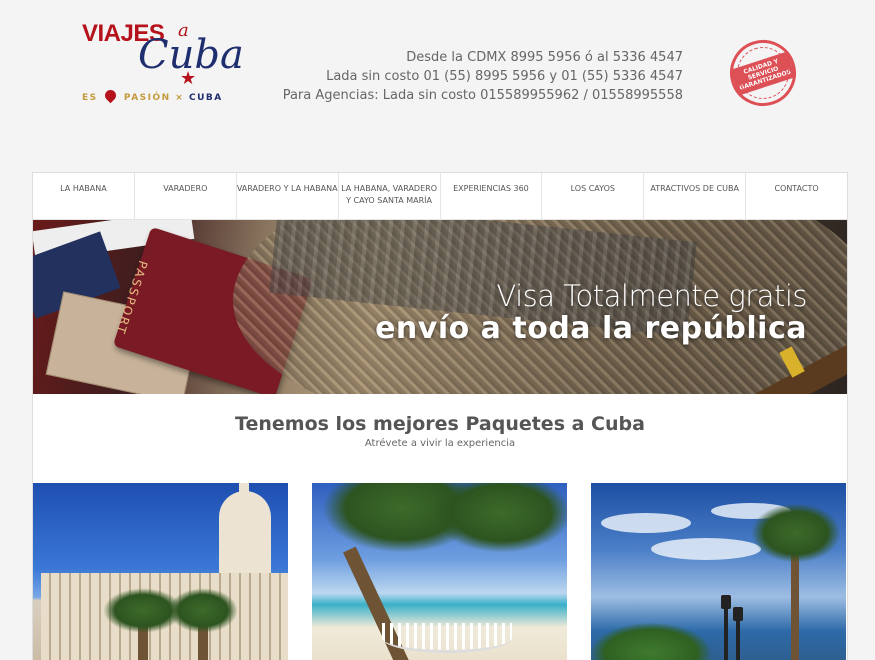  I want to click on section-subtitle: Atrévete a vivir la experiencia, so click(440, 443).